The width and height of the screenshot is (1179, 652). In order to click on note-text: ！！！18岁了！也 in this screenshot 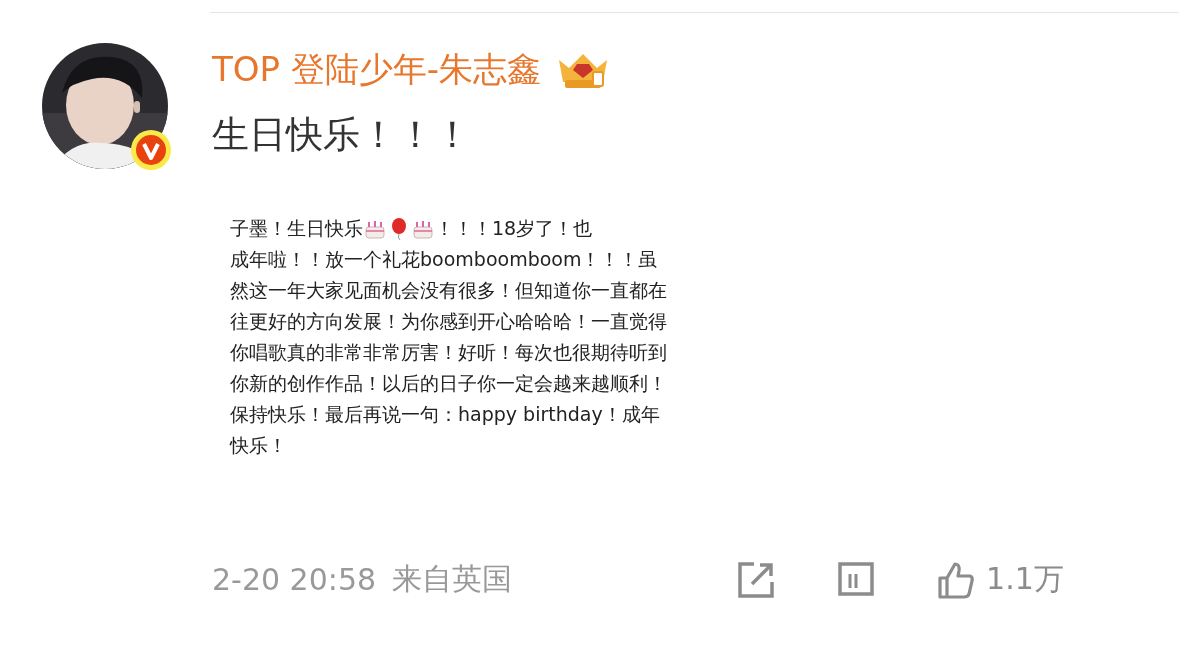, I will do `click(514, 228)`.